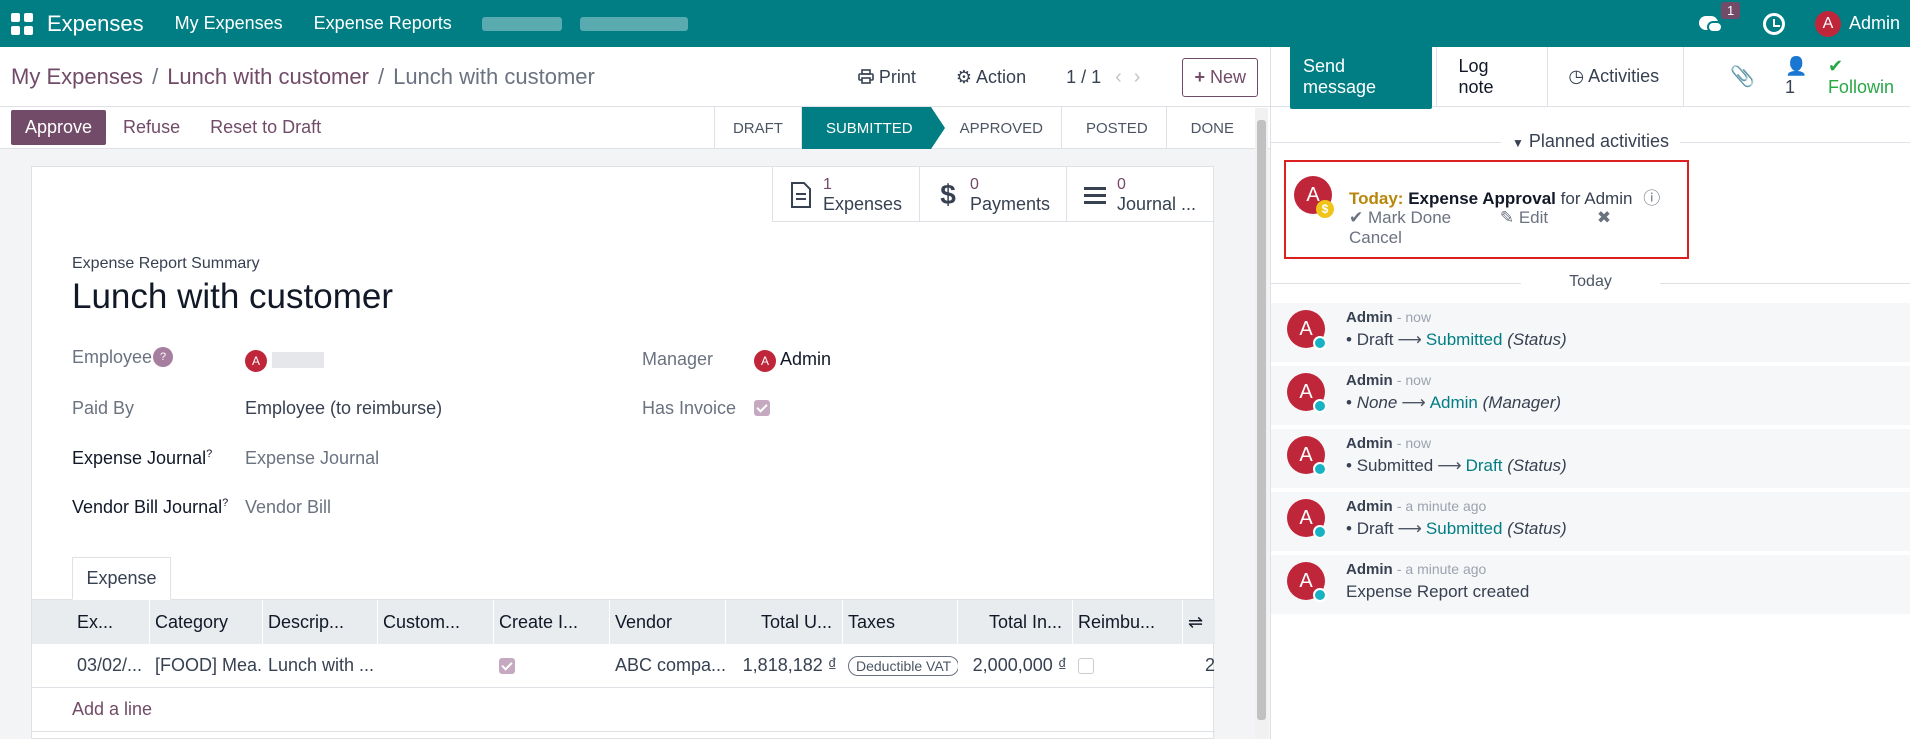 The image size is (1910, 739). Describe the element at coordinates (784, 666) in the screenshot. I see `cell-total-untaxed: 1,818,182 ₫` at that location.